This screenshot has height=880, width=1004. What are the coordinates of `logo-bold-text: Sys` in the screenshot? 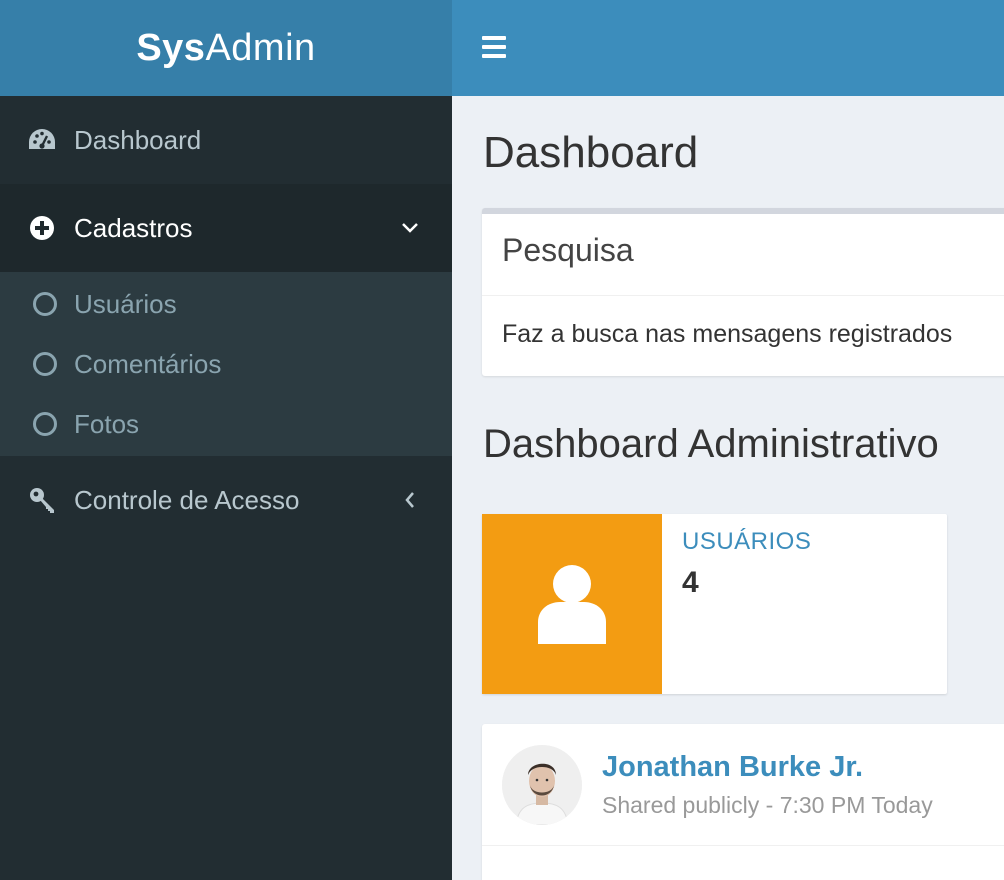 It's located at (171, 47).